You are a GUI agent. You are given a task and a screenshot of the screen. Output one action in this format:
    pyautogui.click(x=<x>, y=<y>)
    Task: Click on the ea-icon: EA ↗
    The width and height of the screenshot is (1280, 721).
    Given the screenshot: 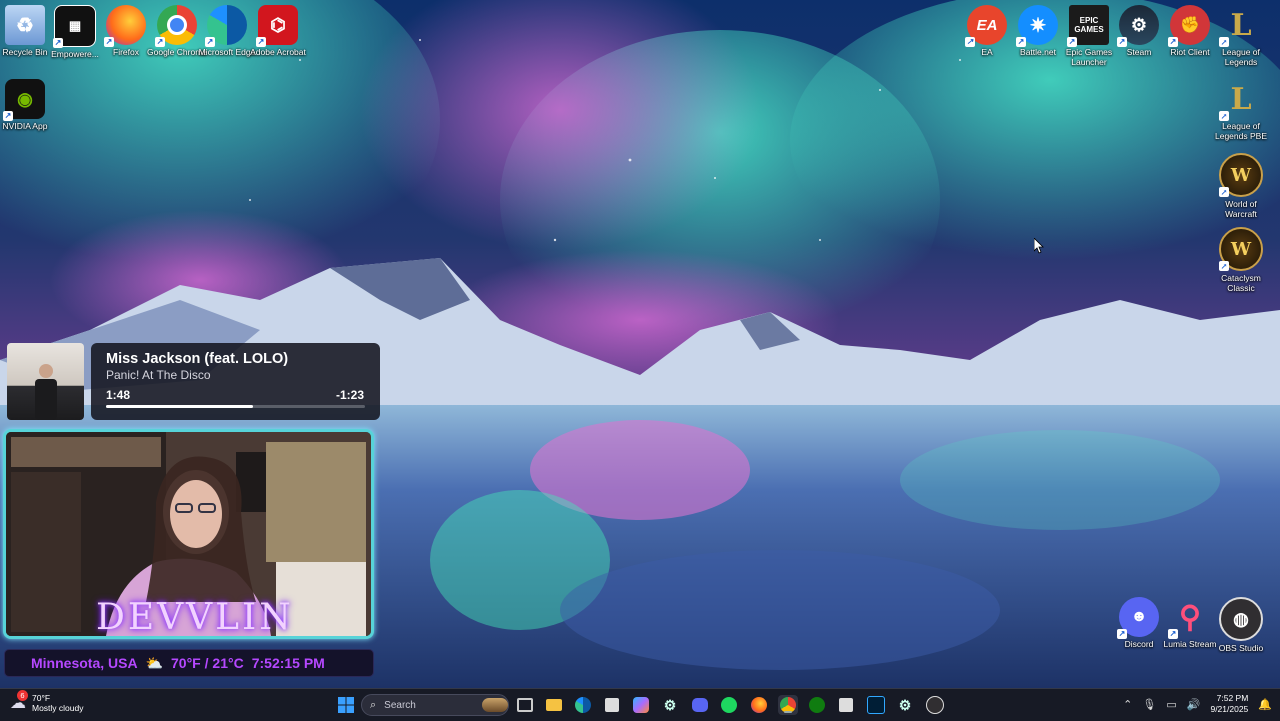 What is the action you would take?
    pyautogui.click(x=986, y=26)
    